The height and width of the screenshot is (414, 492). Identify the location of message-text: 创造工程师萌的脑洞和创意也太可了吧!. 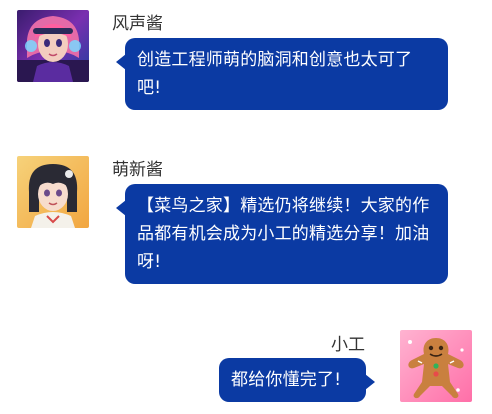
(275, 74).